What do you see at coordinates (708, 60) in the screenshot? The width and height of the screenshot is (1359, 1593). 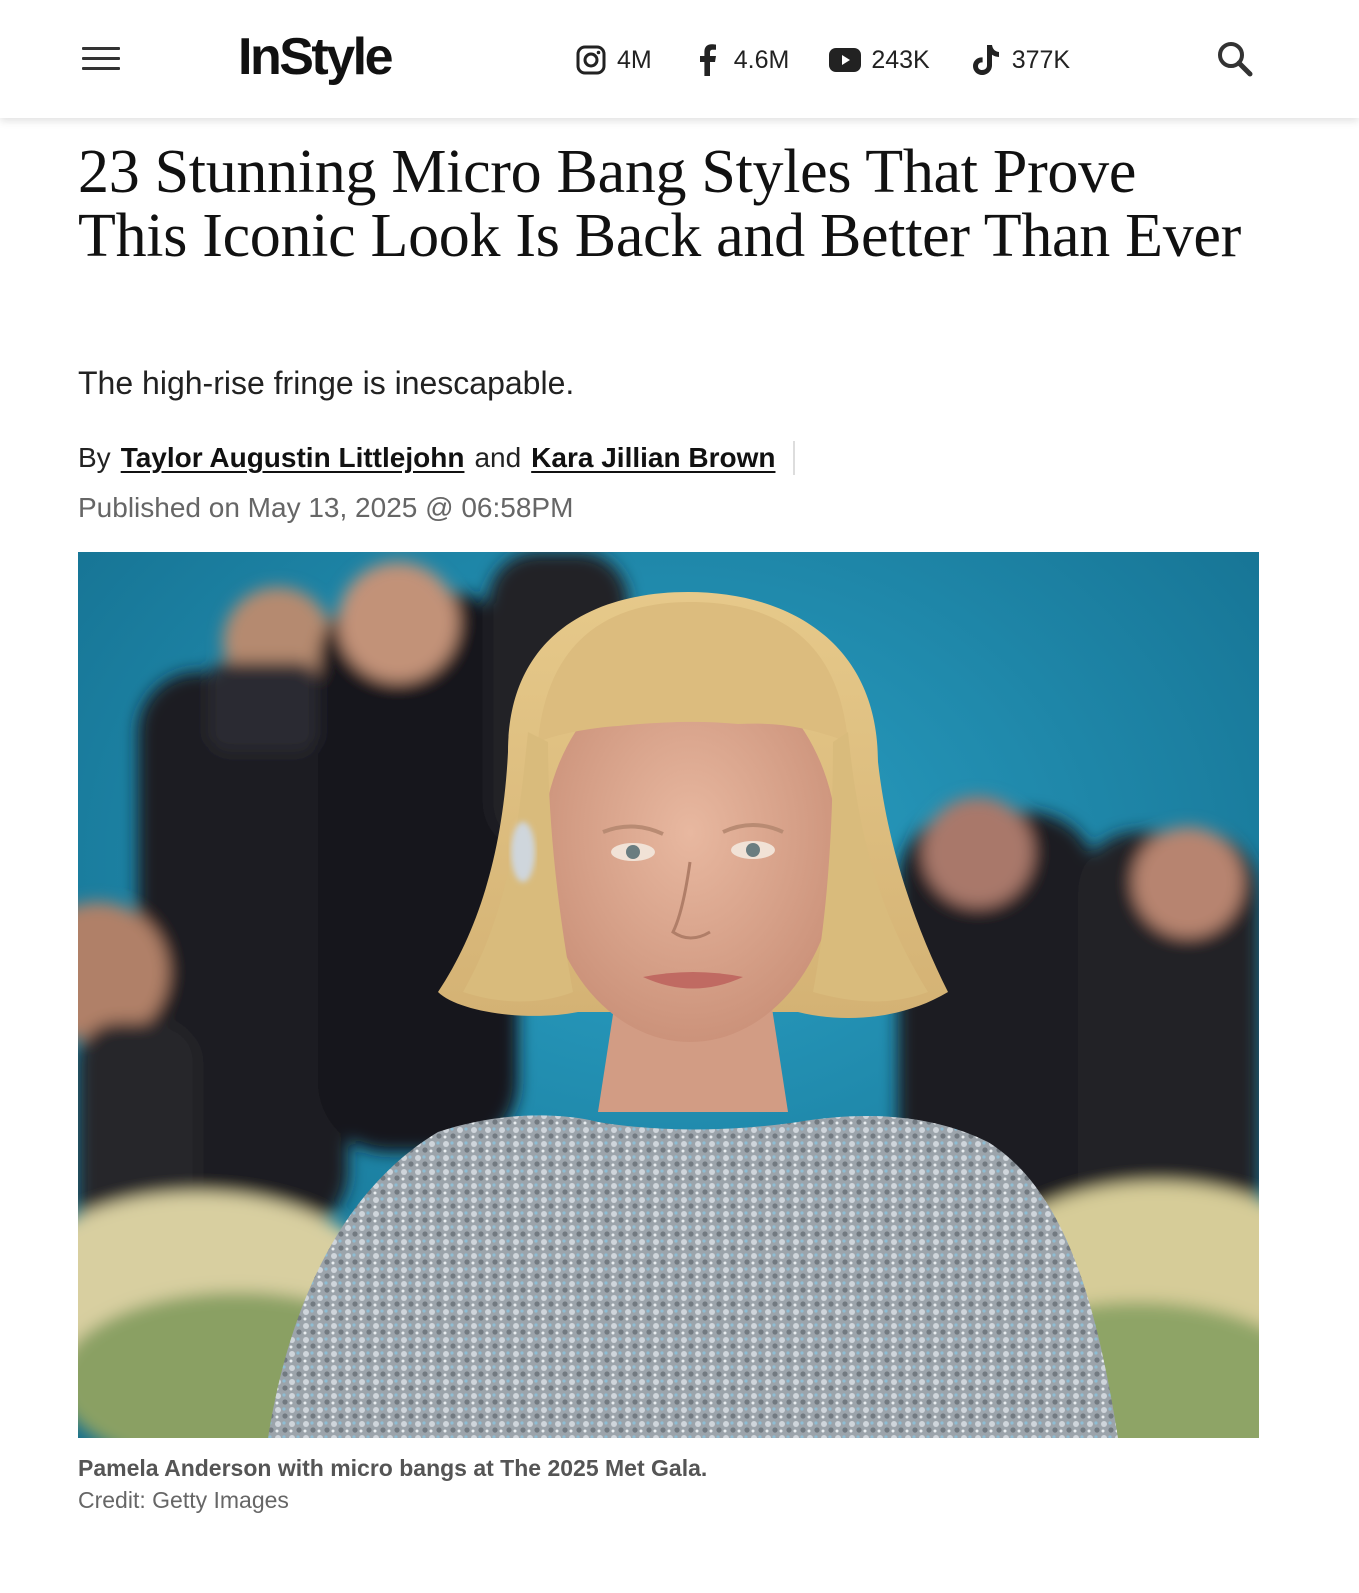 I see `facebook-icon` at bounding box center [708, 60].